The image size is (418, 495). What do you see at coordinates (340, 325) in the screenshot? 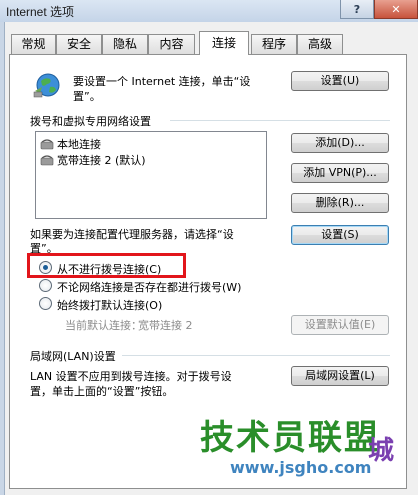
I see `set-default-button: 设置默认值(E)` at bounding box center [340, 325].